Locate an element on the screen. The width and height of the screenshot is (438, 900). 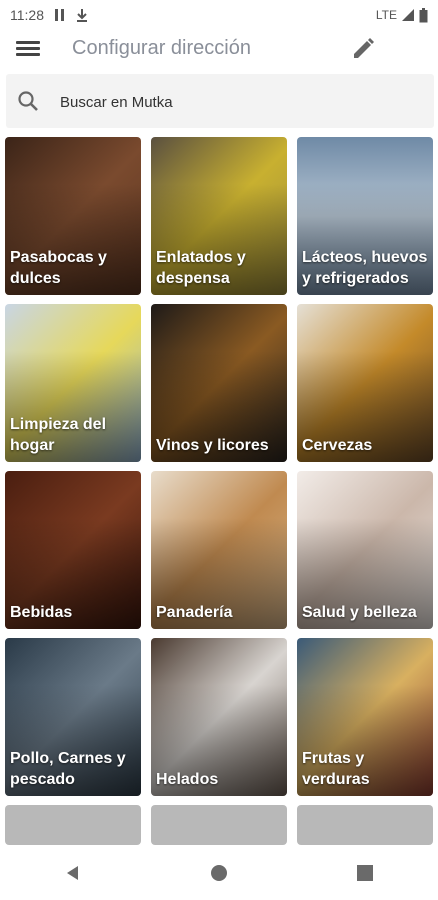
system-nav-bar is located at coordinates (219, 872).